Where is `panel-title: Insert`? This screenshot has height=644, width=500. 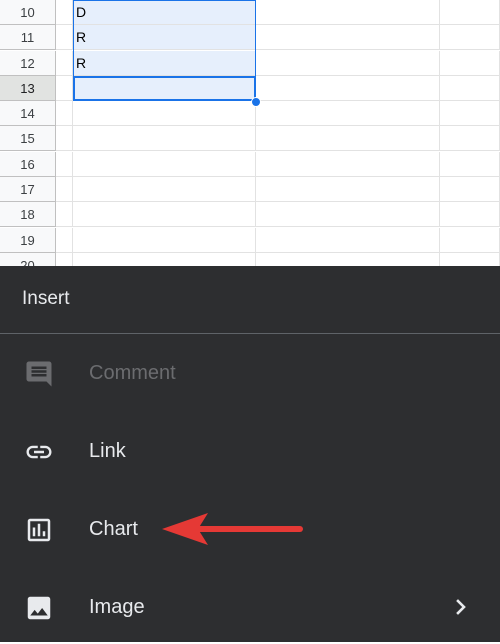
panel-title: Insert is located at coordinates (46, 298).